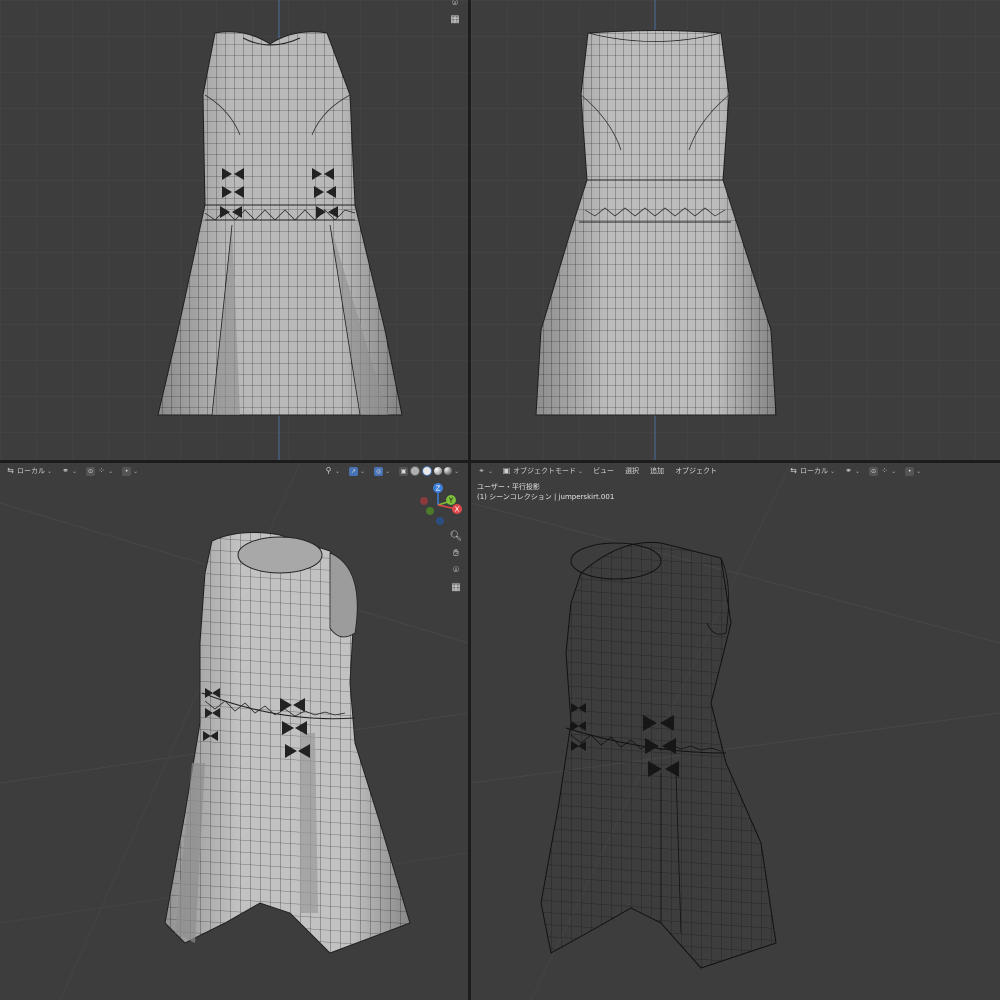 The image size is (1000, 1000). Describe the element at coordinates (441, 506) in the screenshot. I see `navigation-gizmo: Z Y X` at that location.